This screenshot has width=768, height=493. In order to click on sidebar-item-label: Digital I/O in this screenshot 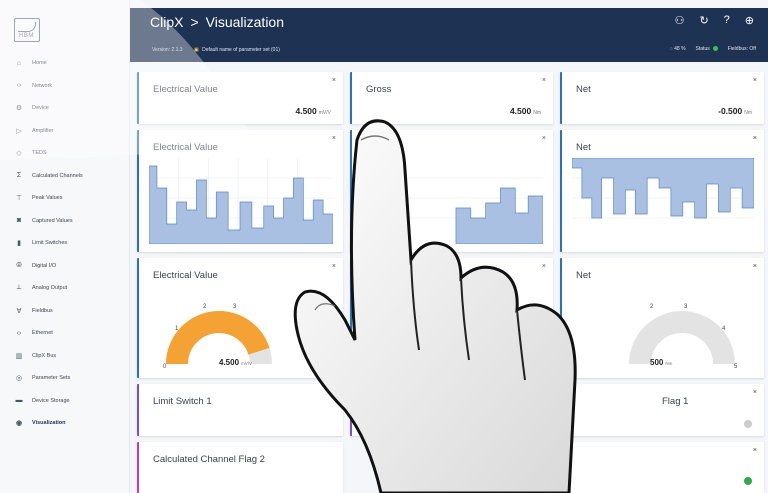, I will do `click(44, 265)`.